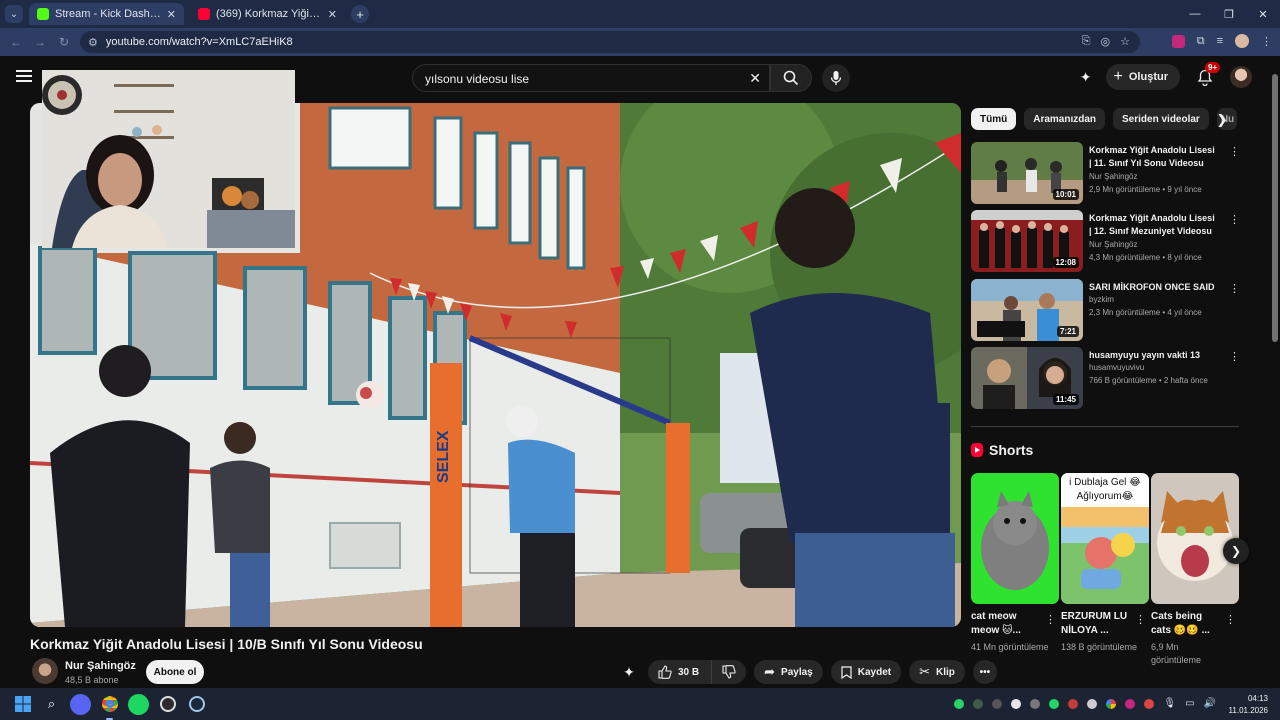 Image resolution: width=1280 pixels, height=720 pixels. I want to click on obs-icon, so click(167, 704).